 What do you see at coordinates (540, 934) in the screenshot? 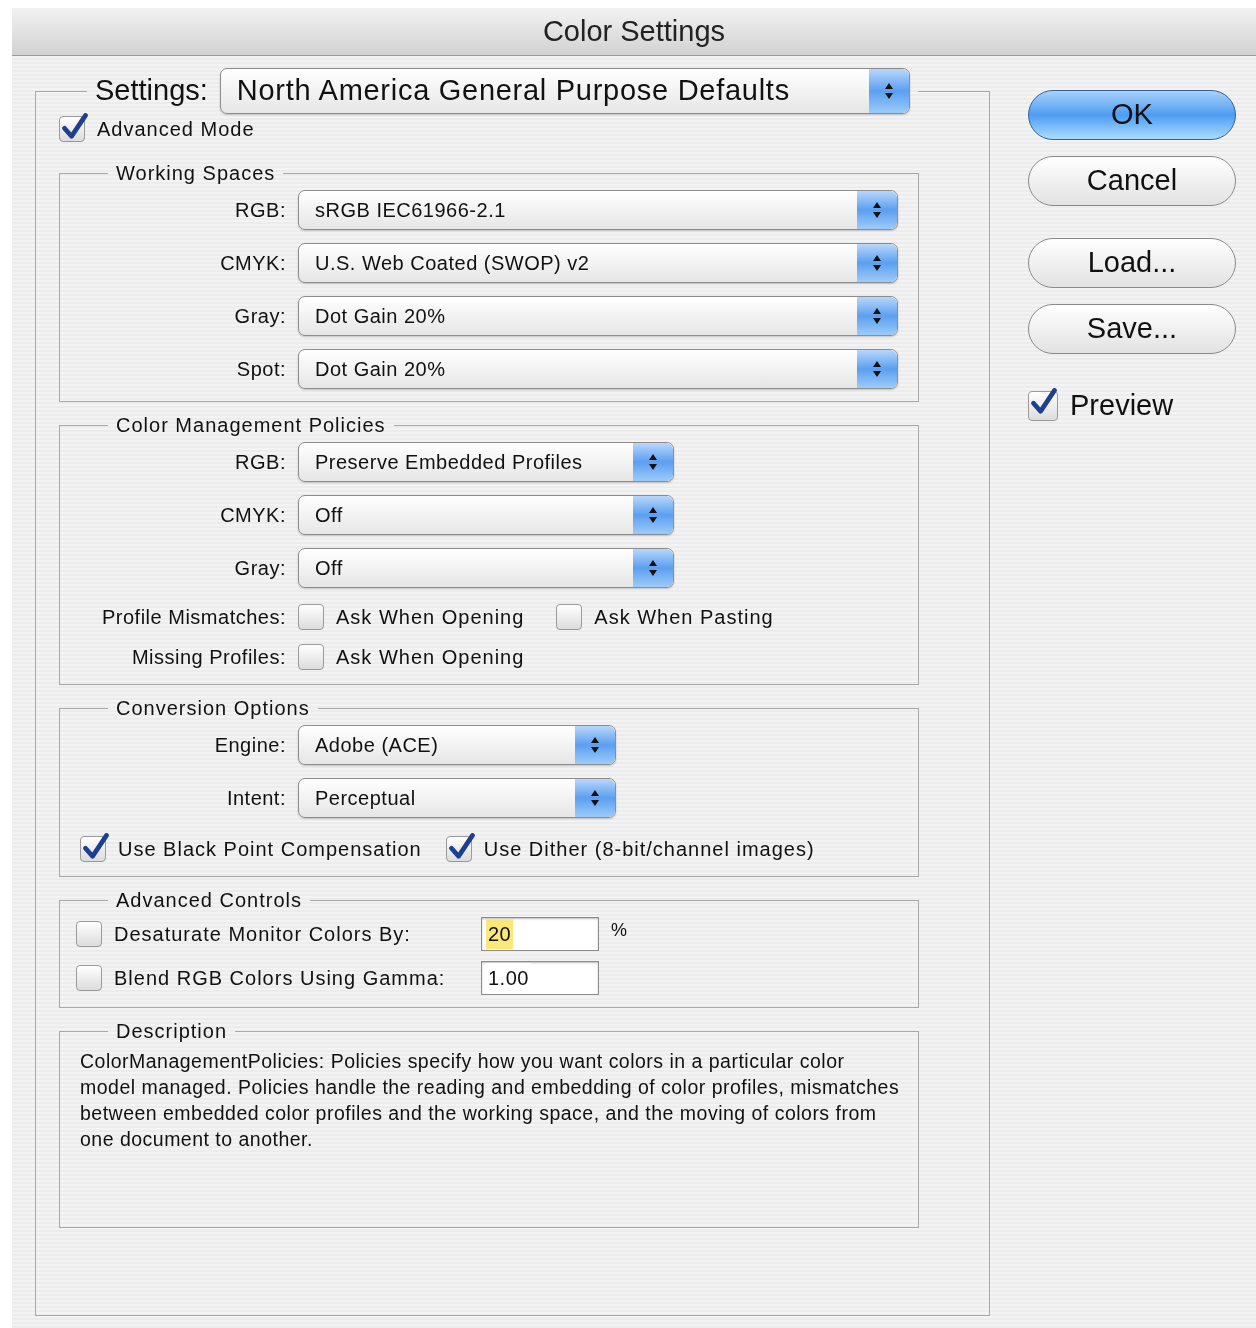
I see `input-field: 20` at bounding box center [540, 934].